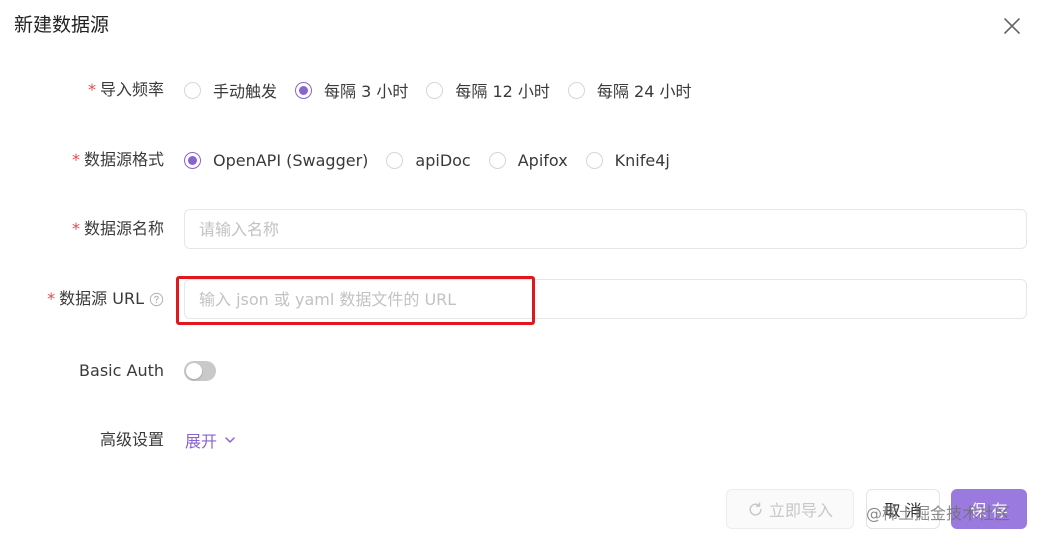  What do you see at coordinates (156, 299) in the screenshot?
I see `help-icon` at bounding box center [156, 299].